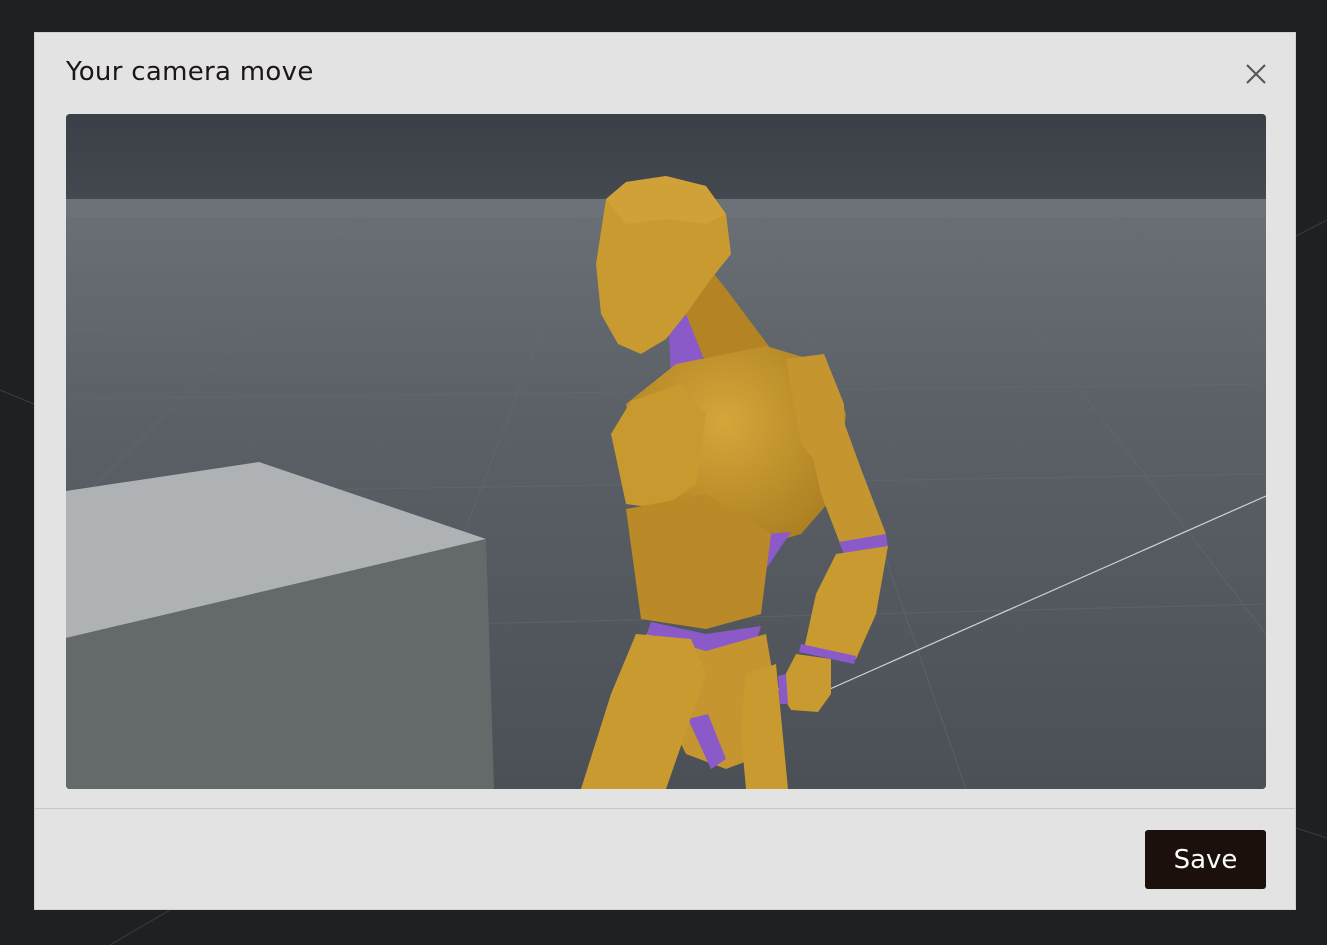 The image size is (1327, 945). I want to click on close-button, so click(1256, 74).